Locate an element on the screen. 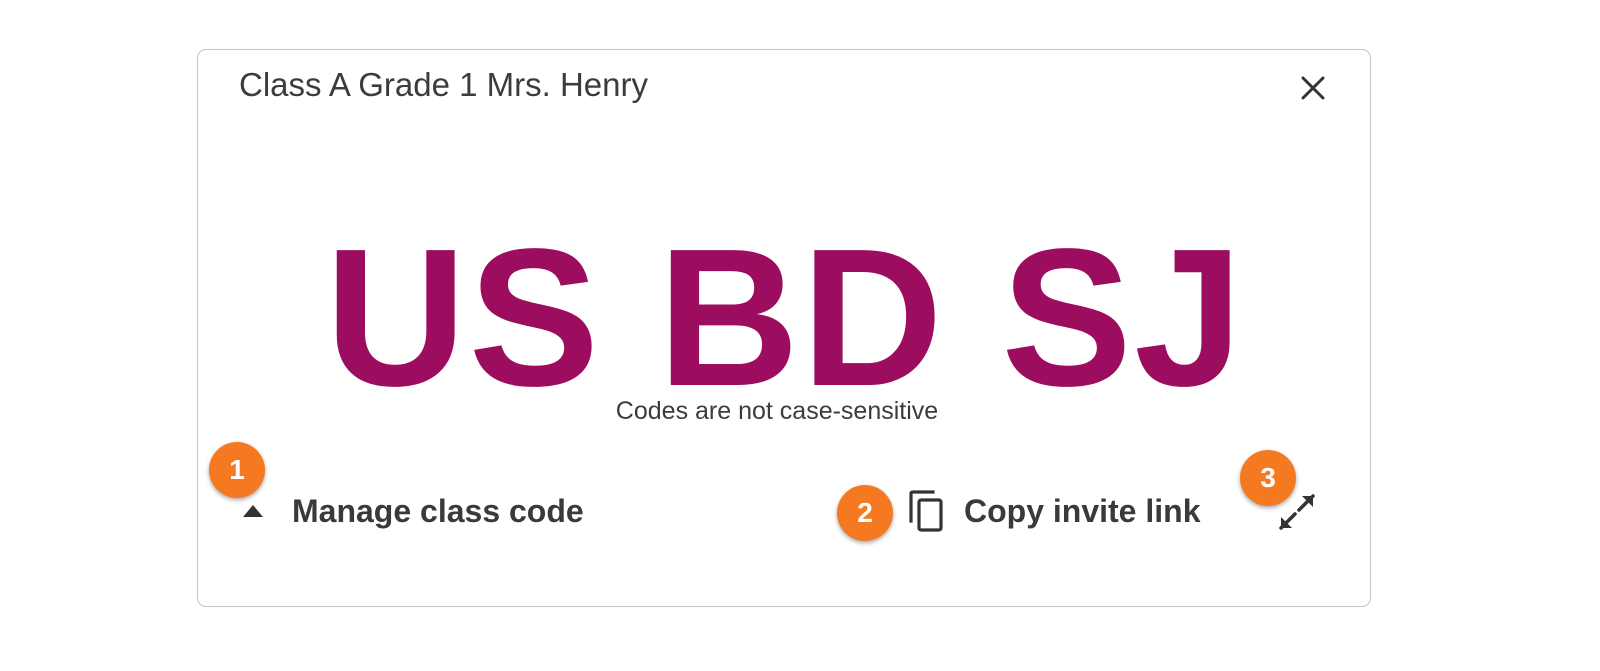 Image resolution: width=1600 pixels, height=671 pixels. copy-invite-link-button: Copy invite link is located at coordinates (1053, 511).